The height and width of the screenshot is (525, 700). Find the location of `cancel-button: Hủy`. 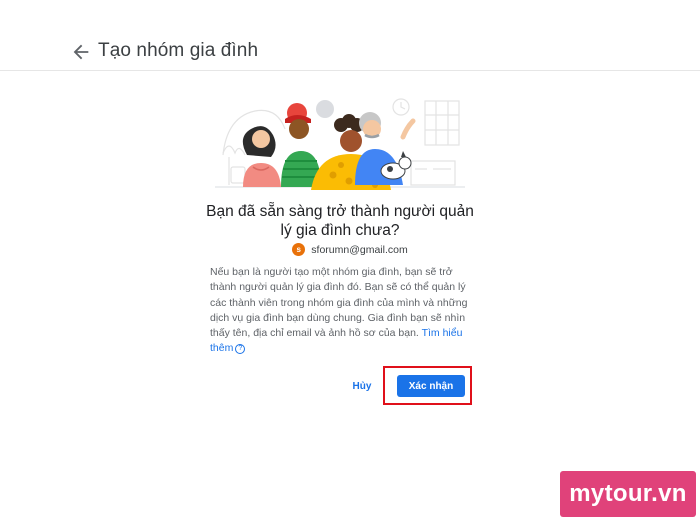

cancel-button: Hủy is located at coordinates (362, 386).